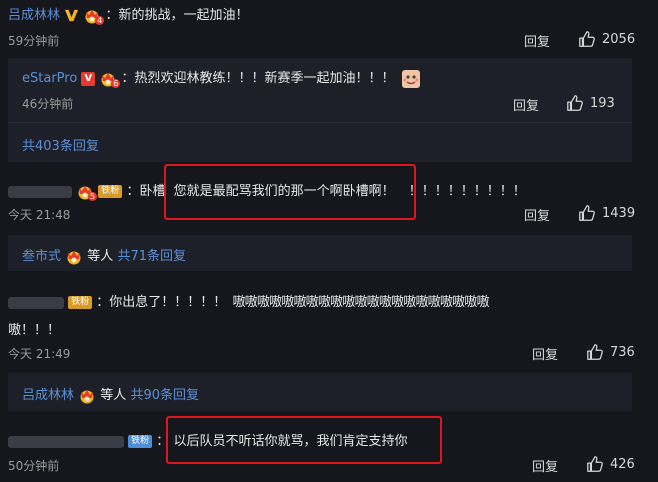 The image size is (658, 482). I want to click on comment-1: 吕成林林 4 ：新的挑战，一起加油！ 59分钟前 回复 2056, so click(329, 28).